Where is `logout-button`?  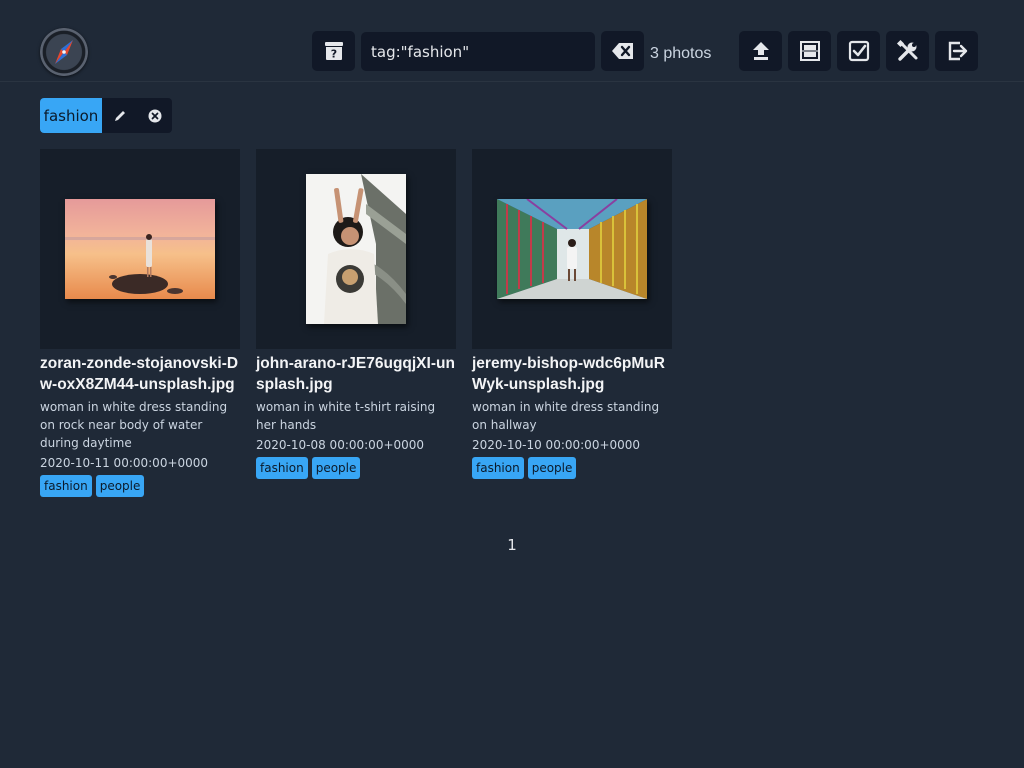
logout-button is located at coordinates (956, 51).